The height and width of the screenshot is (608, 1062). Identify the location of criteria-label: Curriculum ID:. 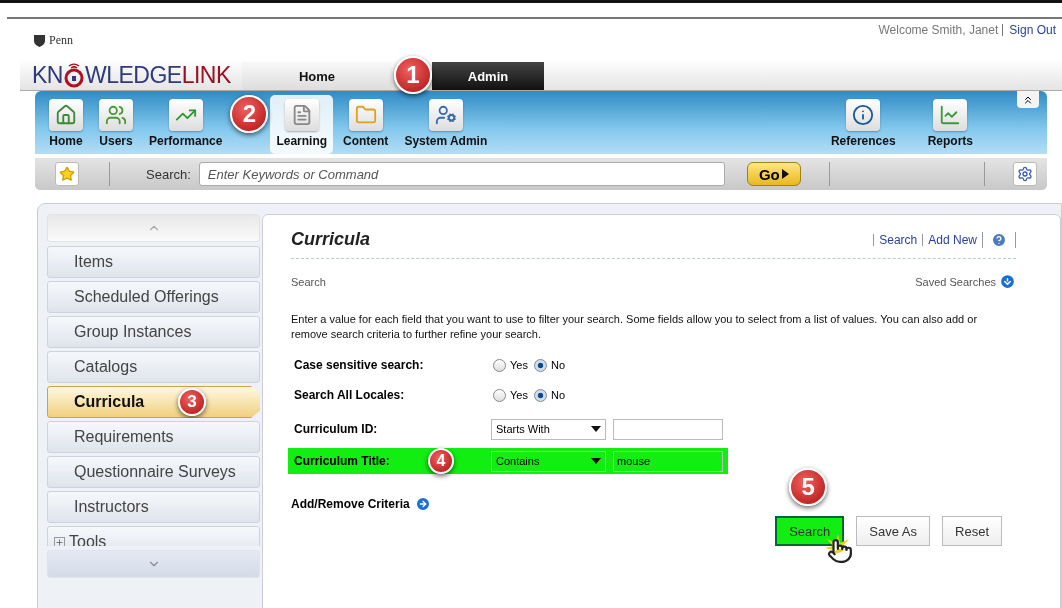
(336, 429).